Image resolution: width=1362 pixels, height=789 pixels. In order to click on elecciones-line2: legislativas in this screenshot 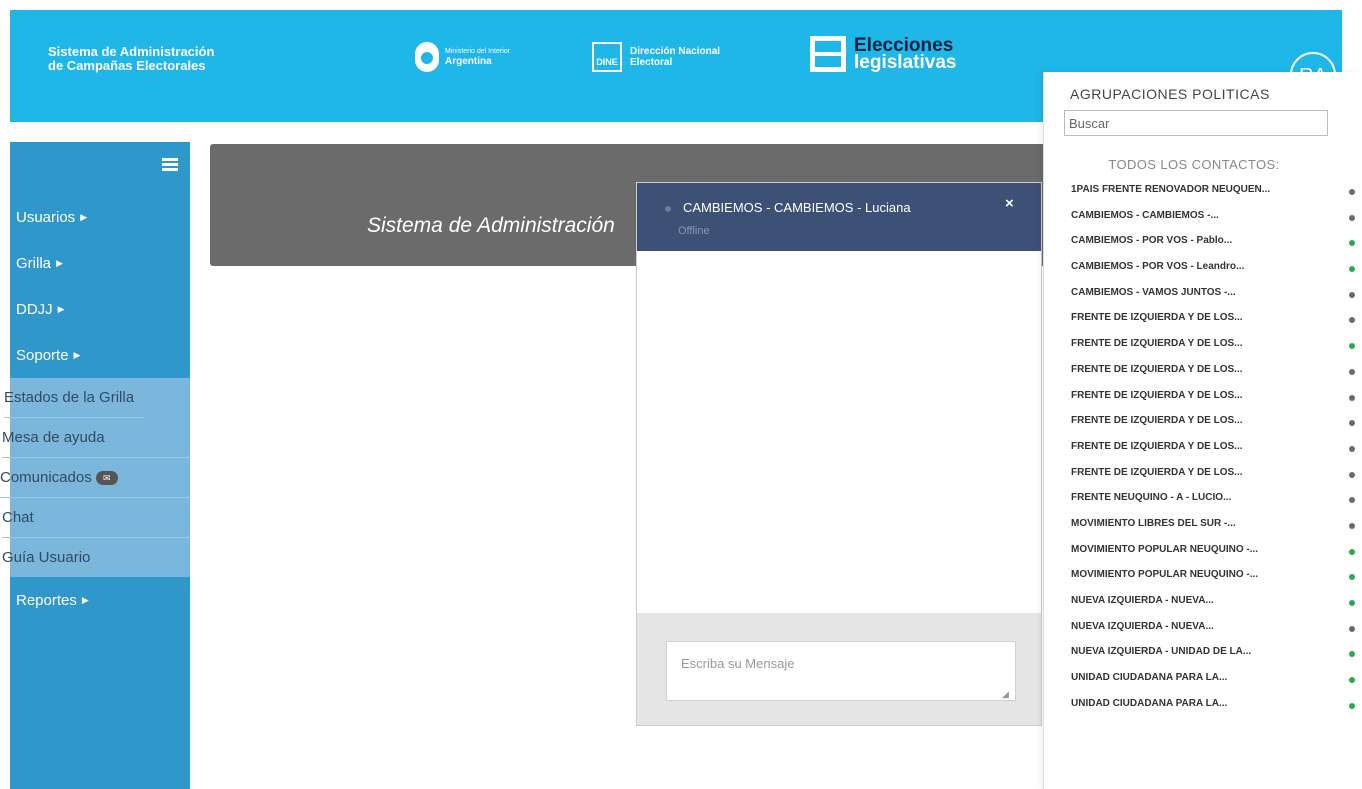, I will do `click(905, 62)`.